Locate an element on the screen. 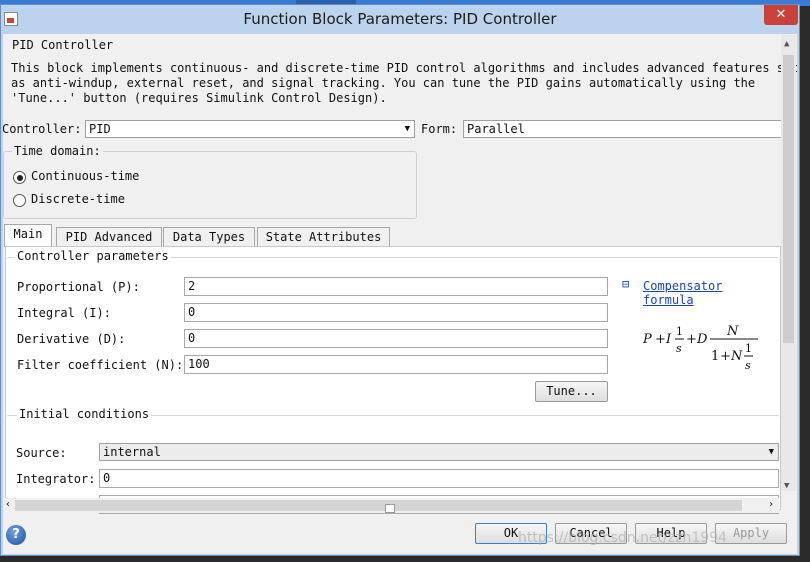 This screenshot has height=562, width=810. integrator-label: Integrator: is located at coordinates (56, 479).